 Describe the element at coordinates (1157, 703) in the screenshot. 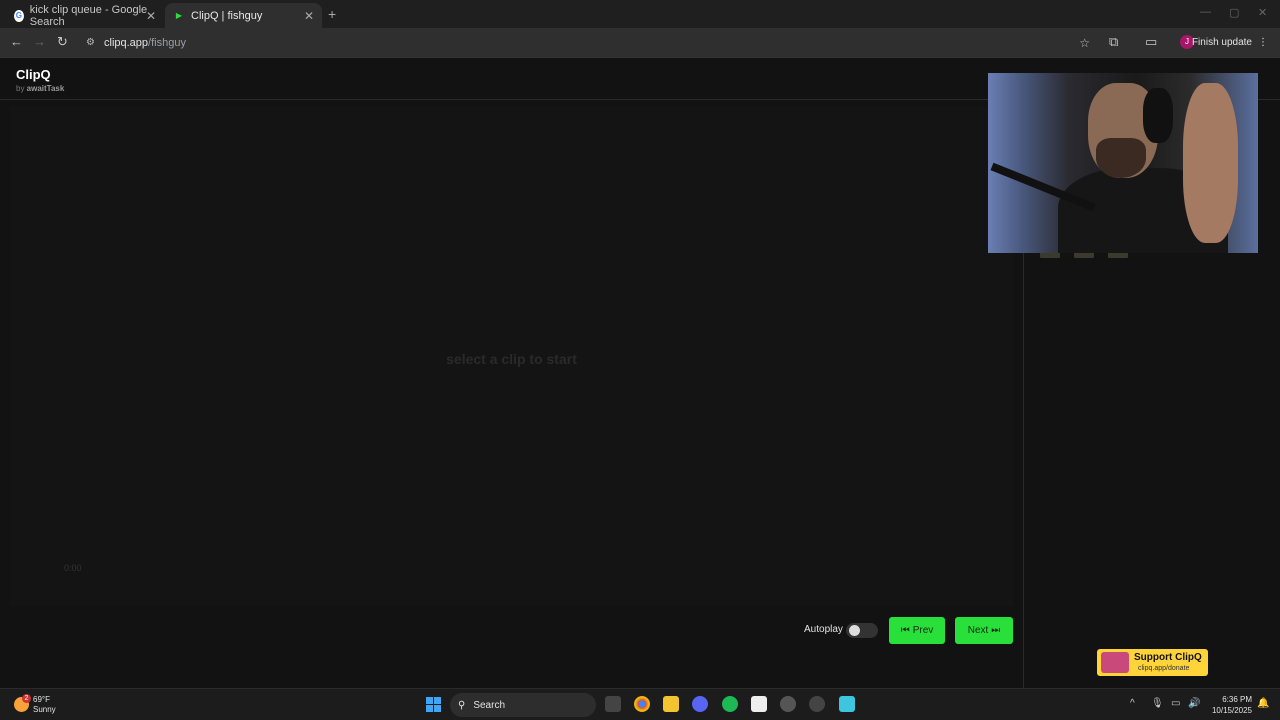

I see `microphone-icon: 🎙` at that location.